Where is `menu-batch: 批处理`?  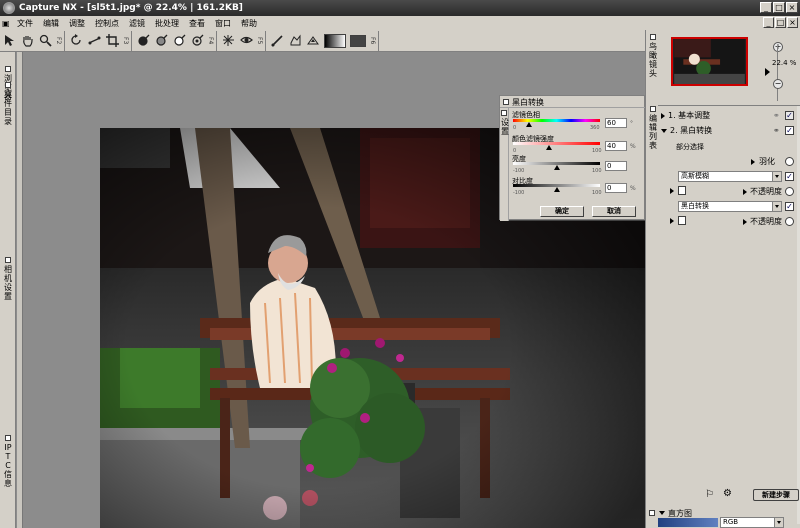 menu-batch: 批处理 is located at coordinates (167, 23).